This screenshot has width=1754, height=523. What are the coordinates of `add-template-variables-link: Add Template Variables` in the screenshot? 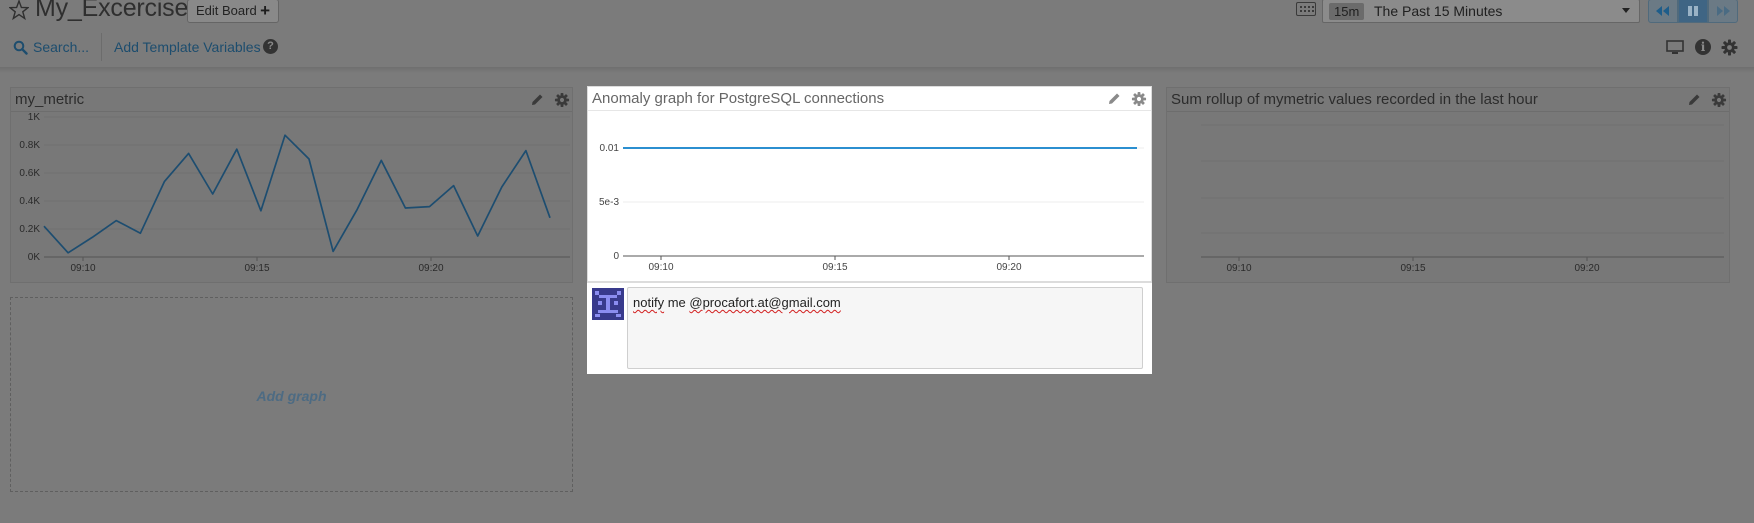 It's located at (187, 47).